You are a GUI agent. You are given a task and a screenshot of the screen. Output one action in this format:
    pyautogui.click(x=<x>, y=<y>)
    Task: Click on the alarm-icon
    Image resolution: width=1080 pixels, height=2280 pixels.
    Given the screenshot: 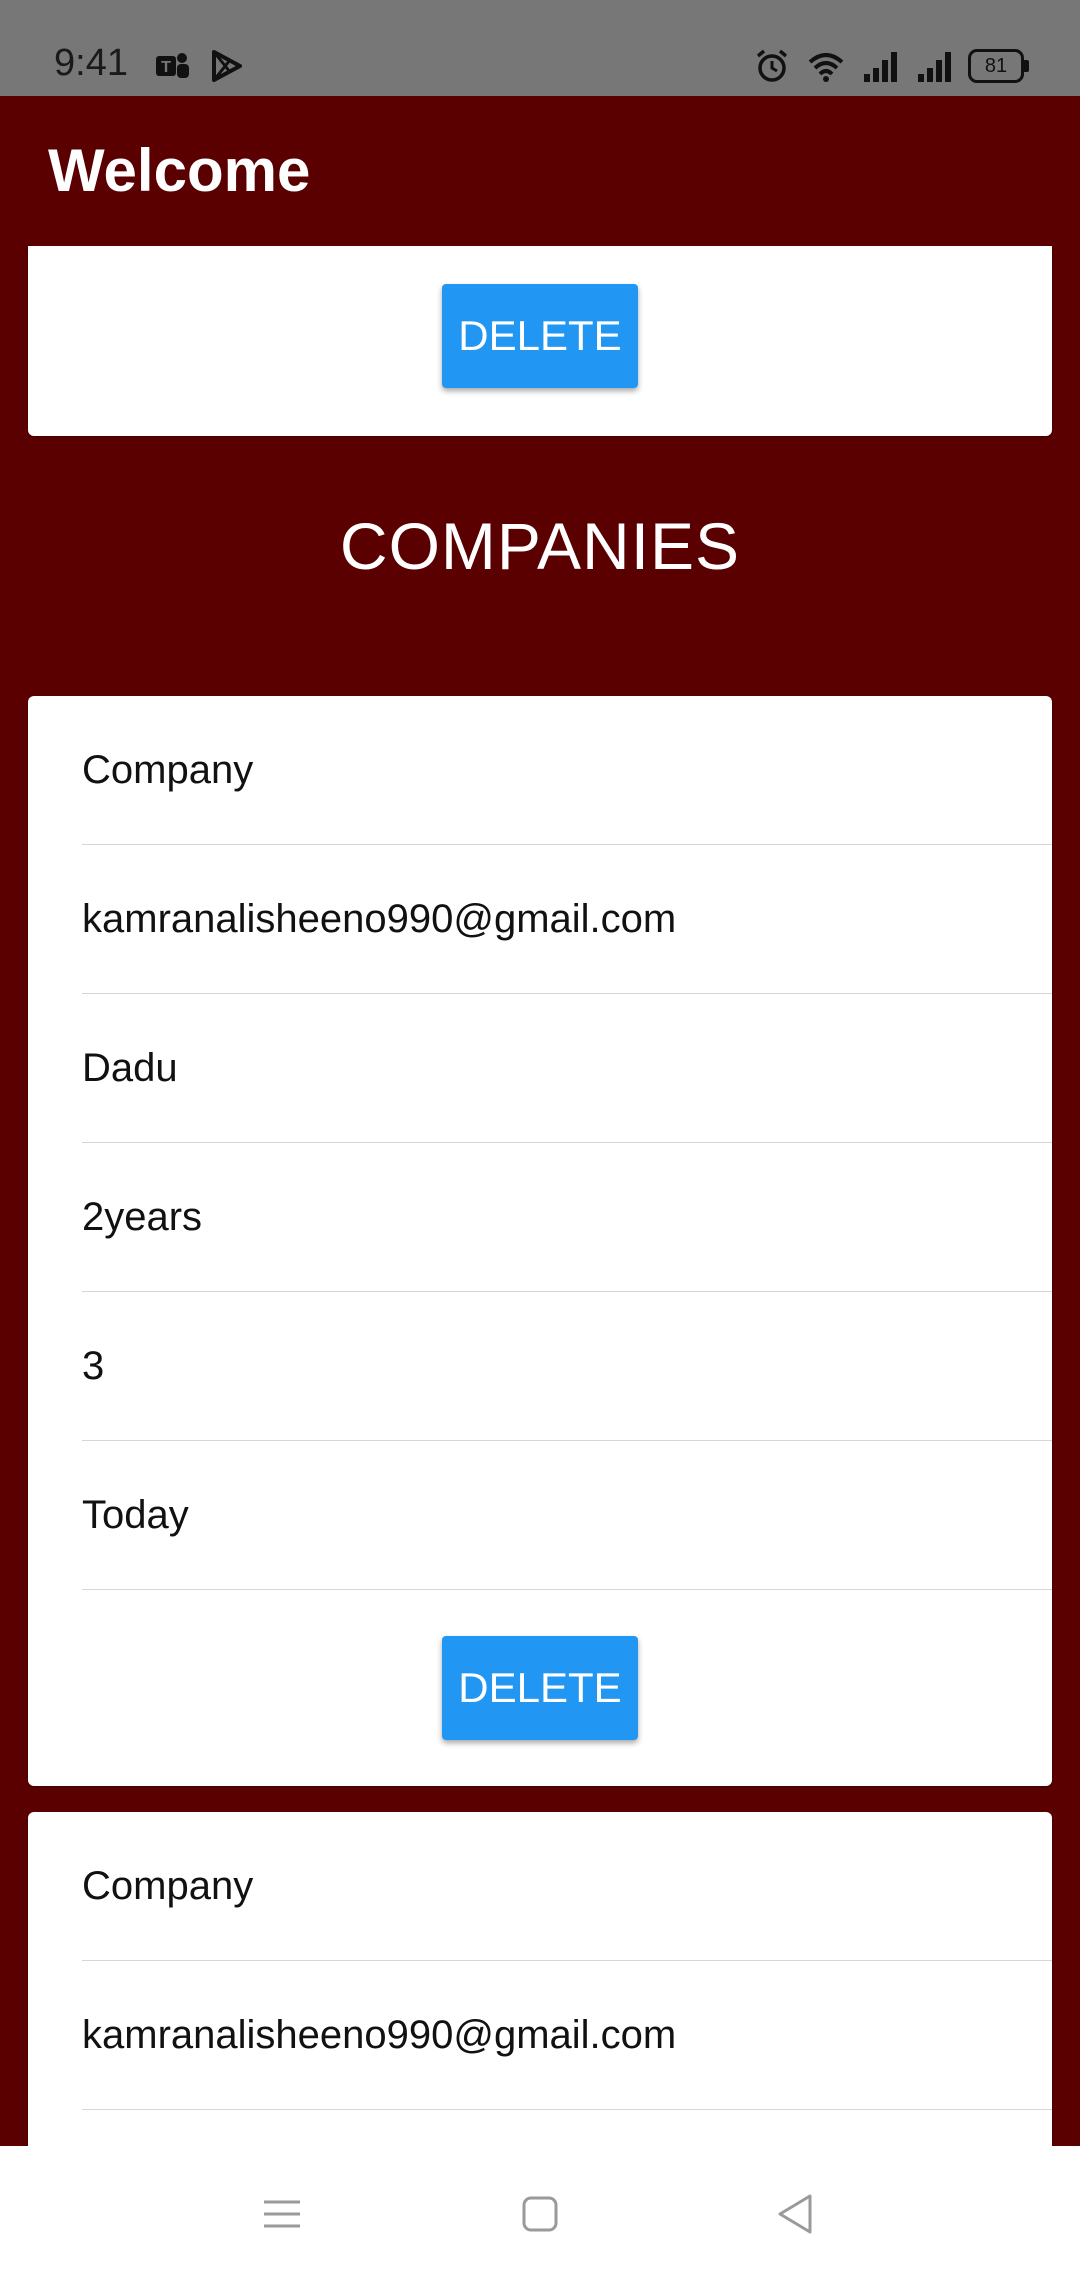 What is the action you would take?
    pyautogui.click(x=772, y=65)
    